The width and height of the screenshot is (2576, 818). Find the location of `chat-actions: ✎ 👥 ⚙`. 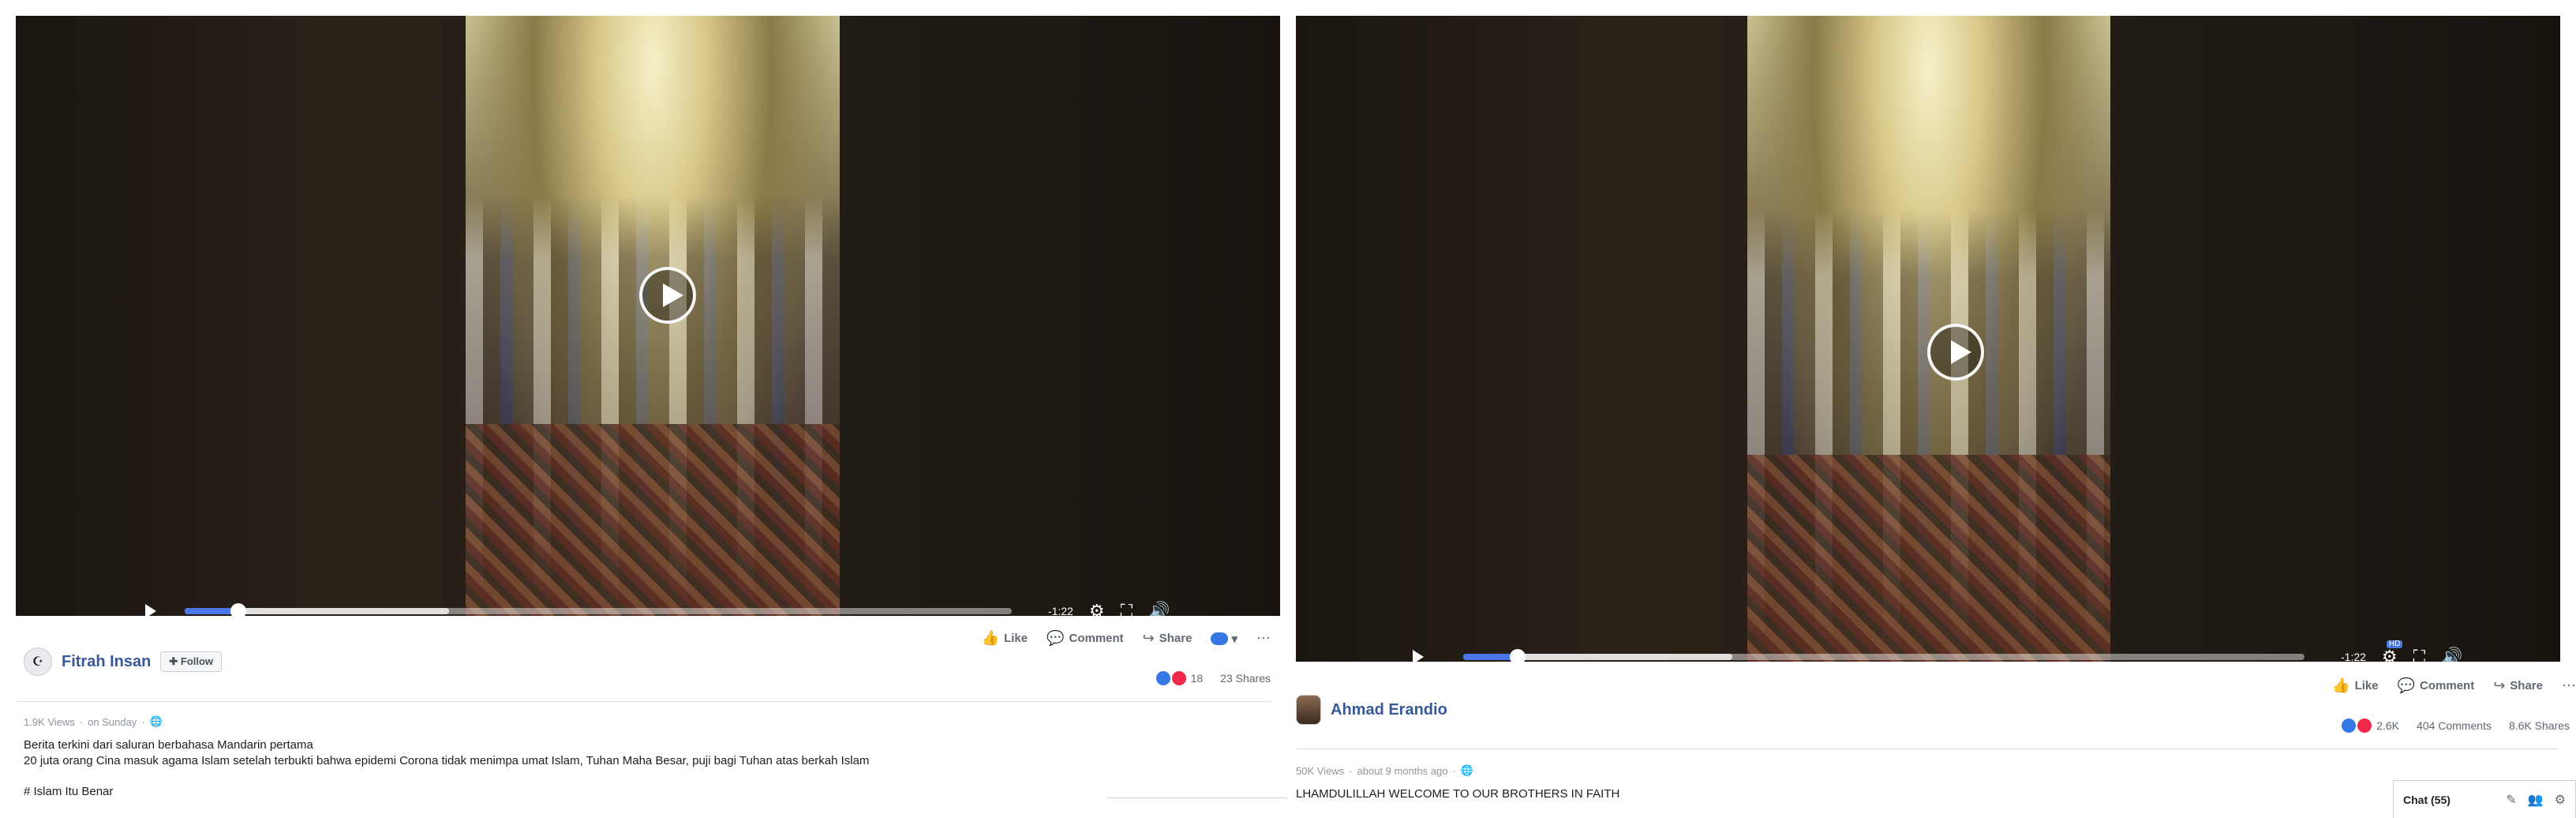

chat-actions: ✎ 👥 ⚙ is located at coordinates (2536, 800).